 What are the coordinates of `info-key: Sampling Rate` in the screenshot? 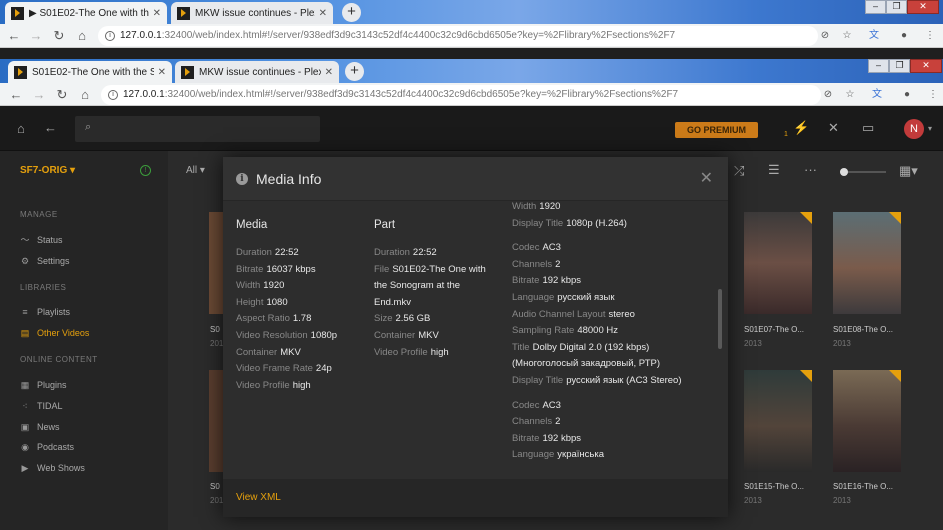 It's located at (543, 331).